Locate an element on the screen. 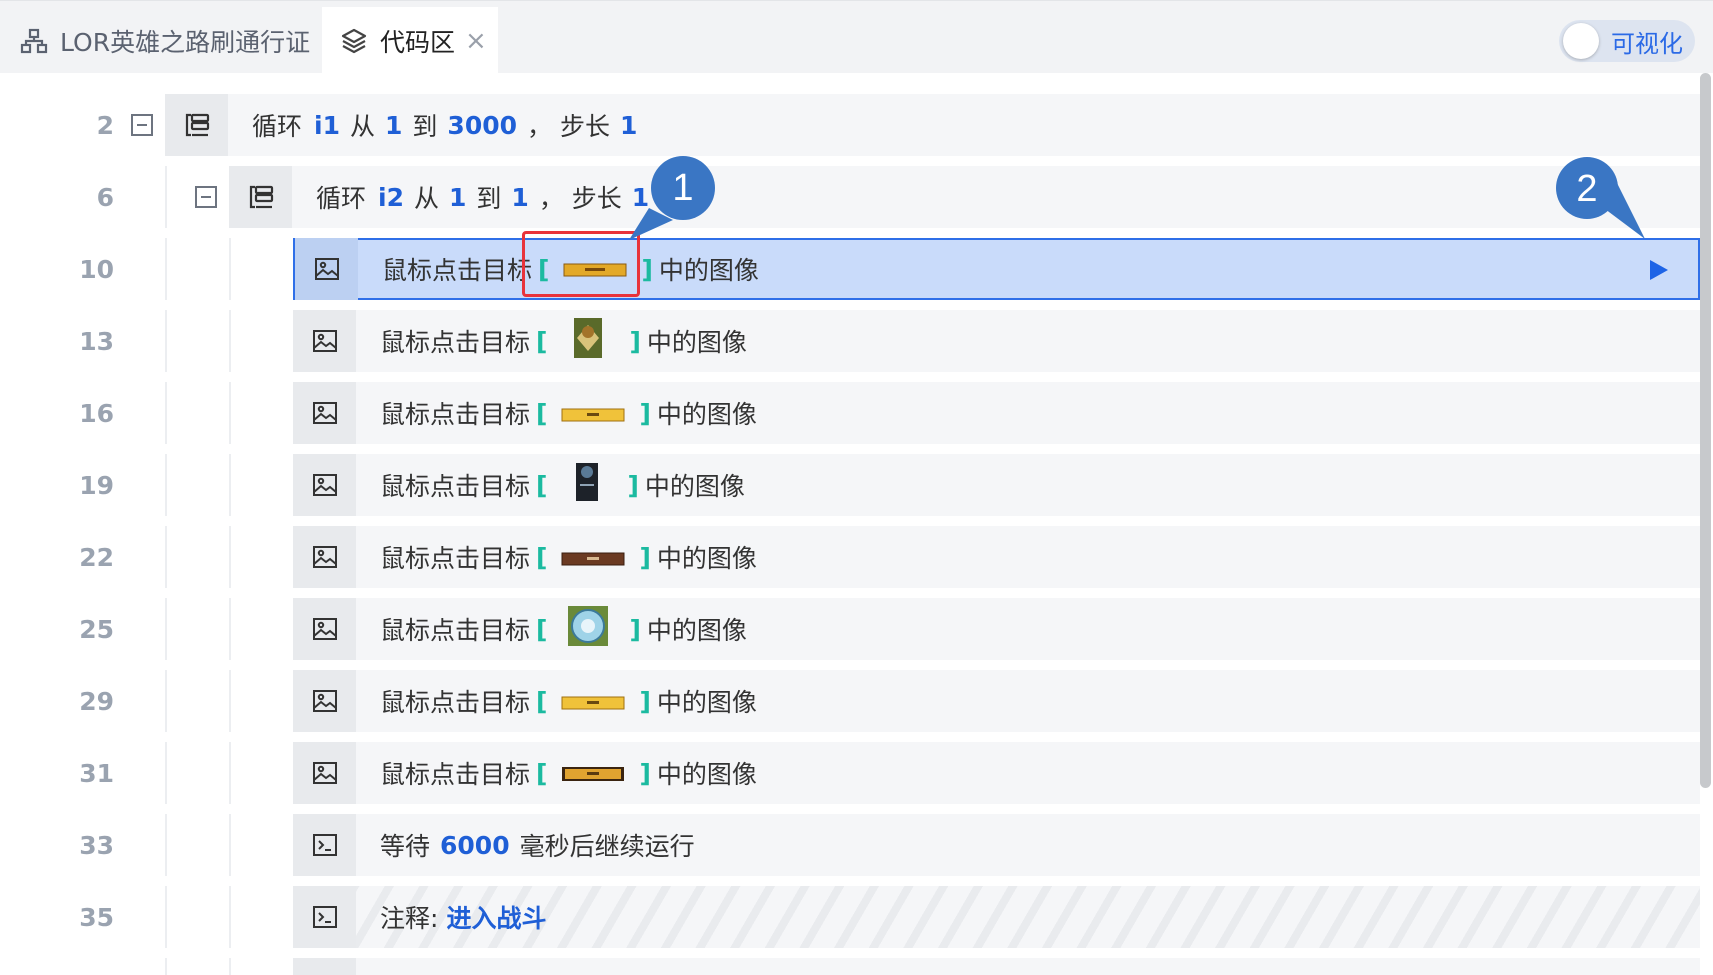 The height and width of the screenshot is (975, 1713). code-row: 29 鼠标点击目标 [ ] 中的图像 is located at coordinates (850, 701).